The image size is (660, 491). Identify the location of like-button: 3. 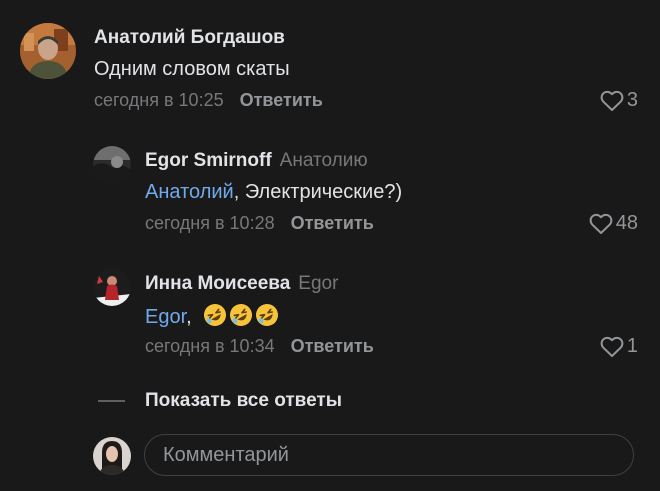
(619, 100).